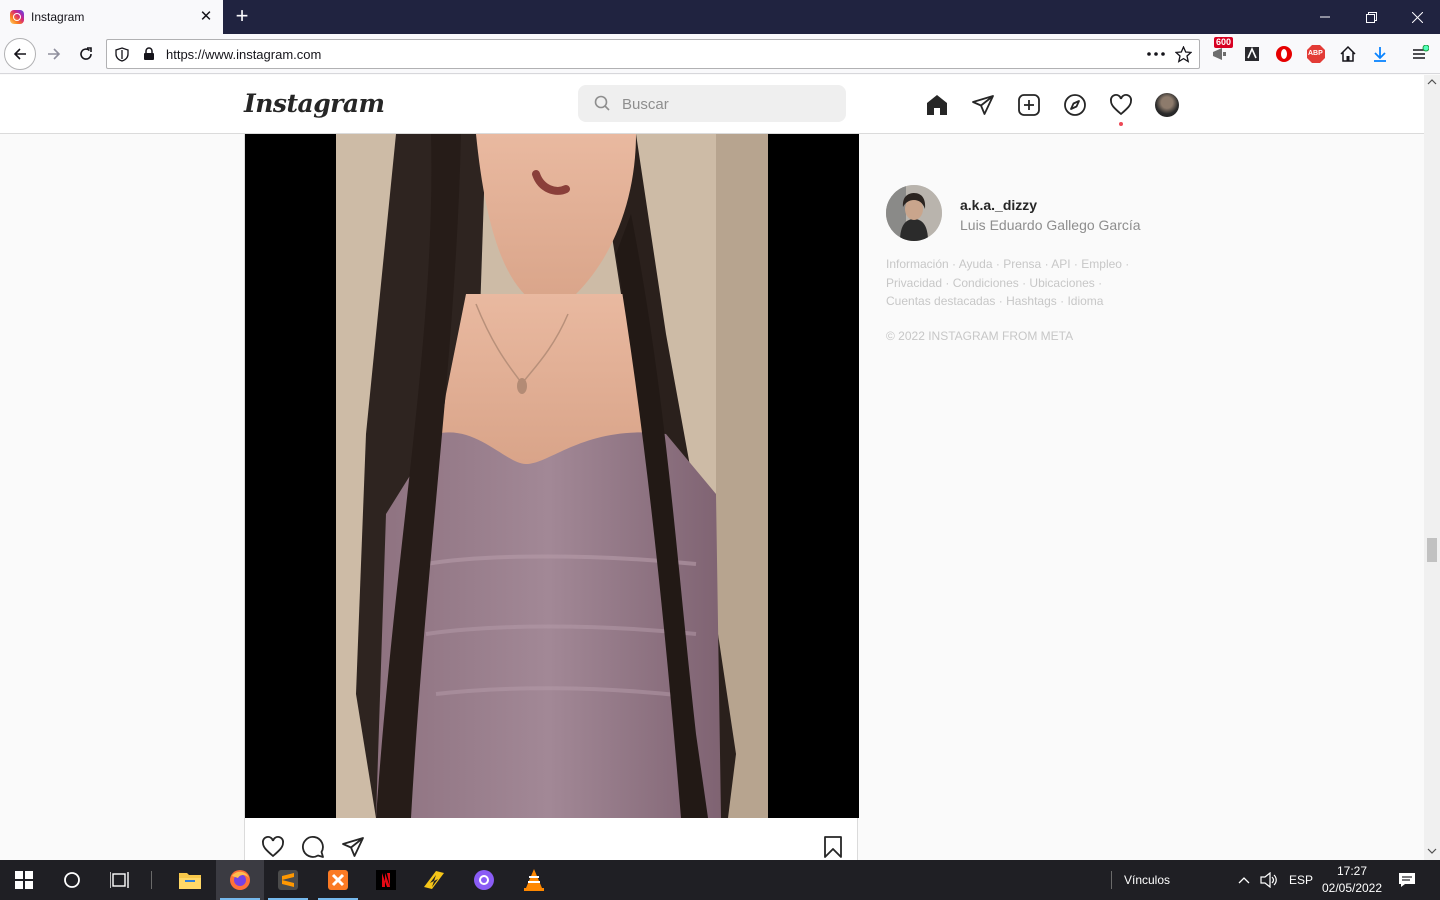 The image size is (1440, 900). What do you see at coordinates (17, 17) in the screenshot?
I see `instagram-favicon-icon` at bounding box center [17, 17].